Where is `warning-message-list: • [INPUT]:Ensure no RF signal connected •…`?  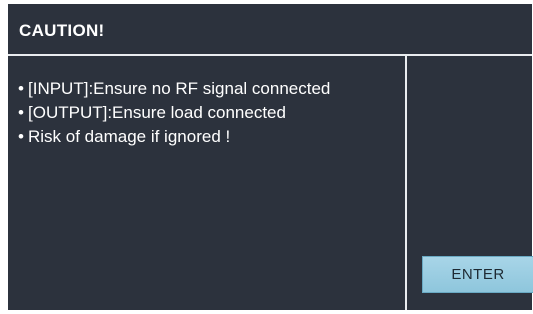
warning-message-list: • [INPUT]:Ensure no RF signal connected •… is located at coordinates (174, 113).